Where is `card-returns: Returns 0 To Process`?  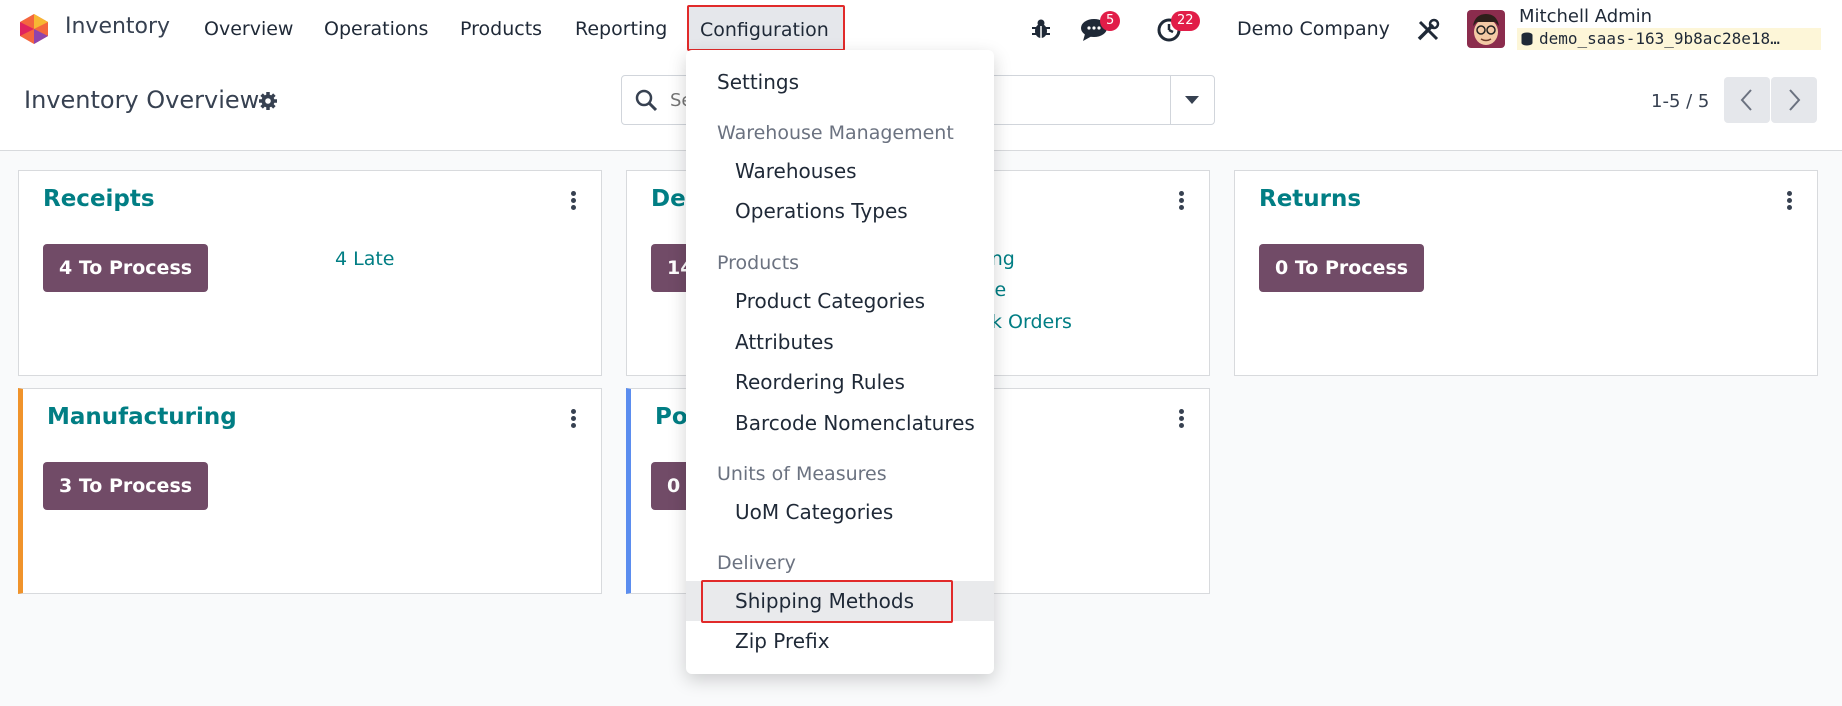
card-returns: Returns 0 To Process is located at coordinates (1526, 273).